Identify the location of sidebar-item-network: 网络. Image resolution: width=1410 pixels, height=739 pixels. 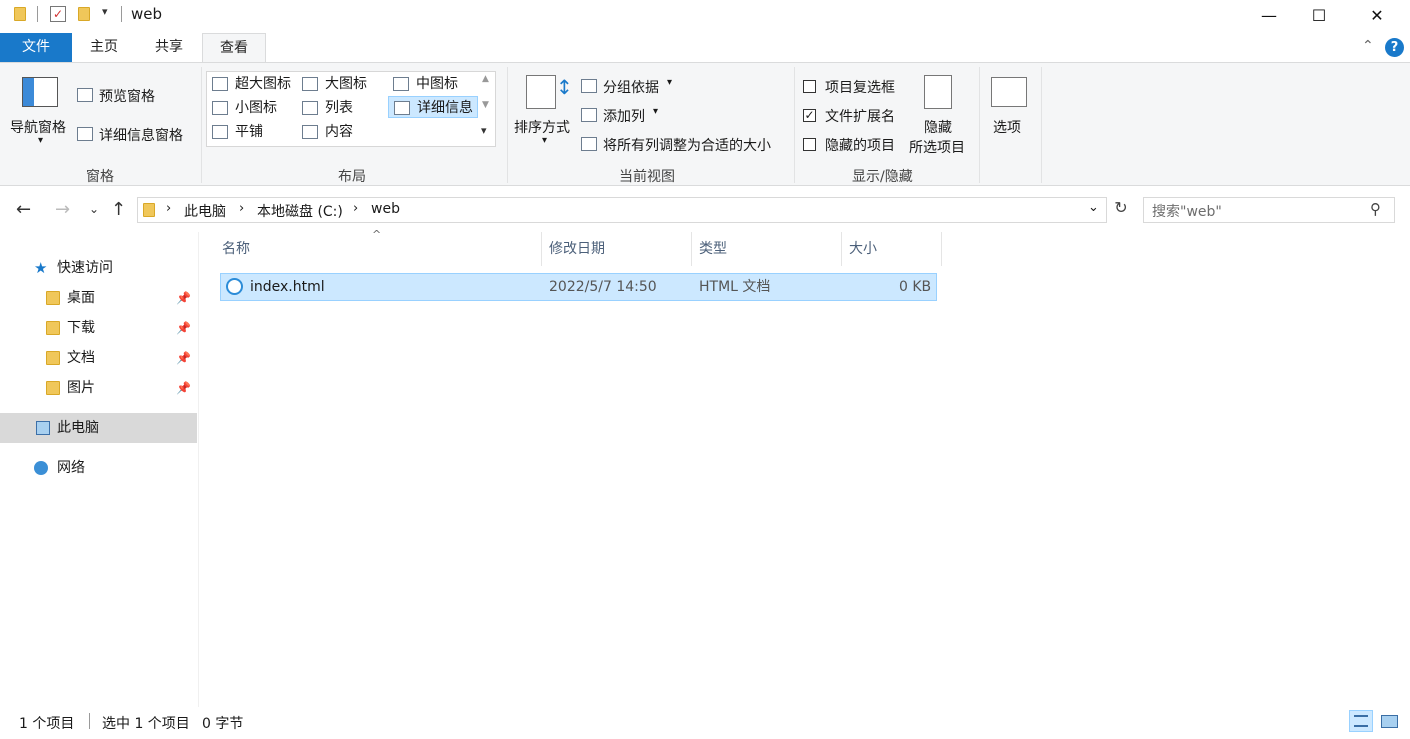
(98, 468).